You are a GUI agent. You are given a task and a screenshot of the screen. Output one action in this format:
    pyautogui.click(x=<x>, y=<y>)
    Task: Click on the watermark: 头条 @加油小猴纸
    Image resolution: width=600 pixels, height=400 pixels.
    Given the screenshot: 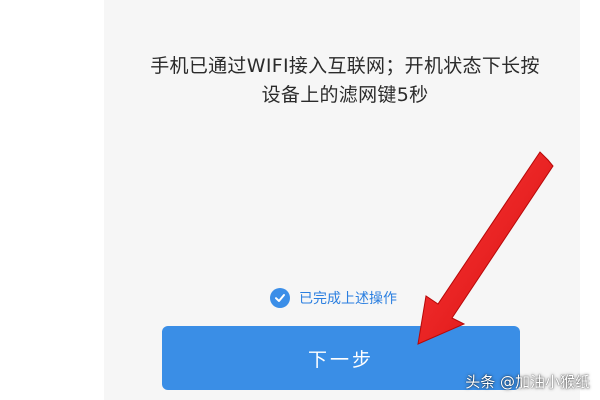 What is the action you would take?
    pyautogui.click(x=527, y=382)
    